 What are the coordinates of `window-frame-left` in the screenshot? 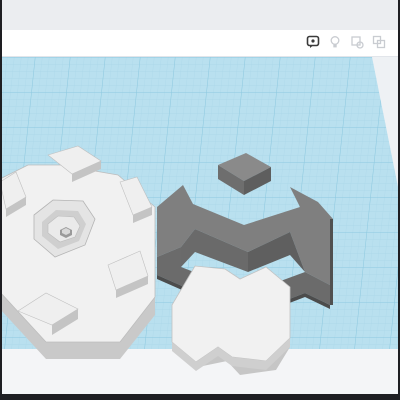 It's located at (1, 200).